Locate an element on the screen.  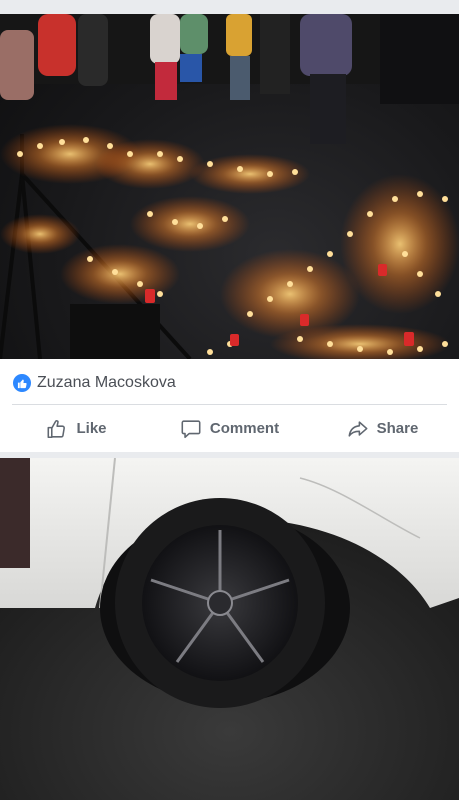
comment-label: Comment is located at coordinates (244, 428).